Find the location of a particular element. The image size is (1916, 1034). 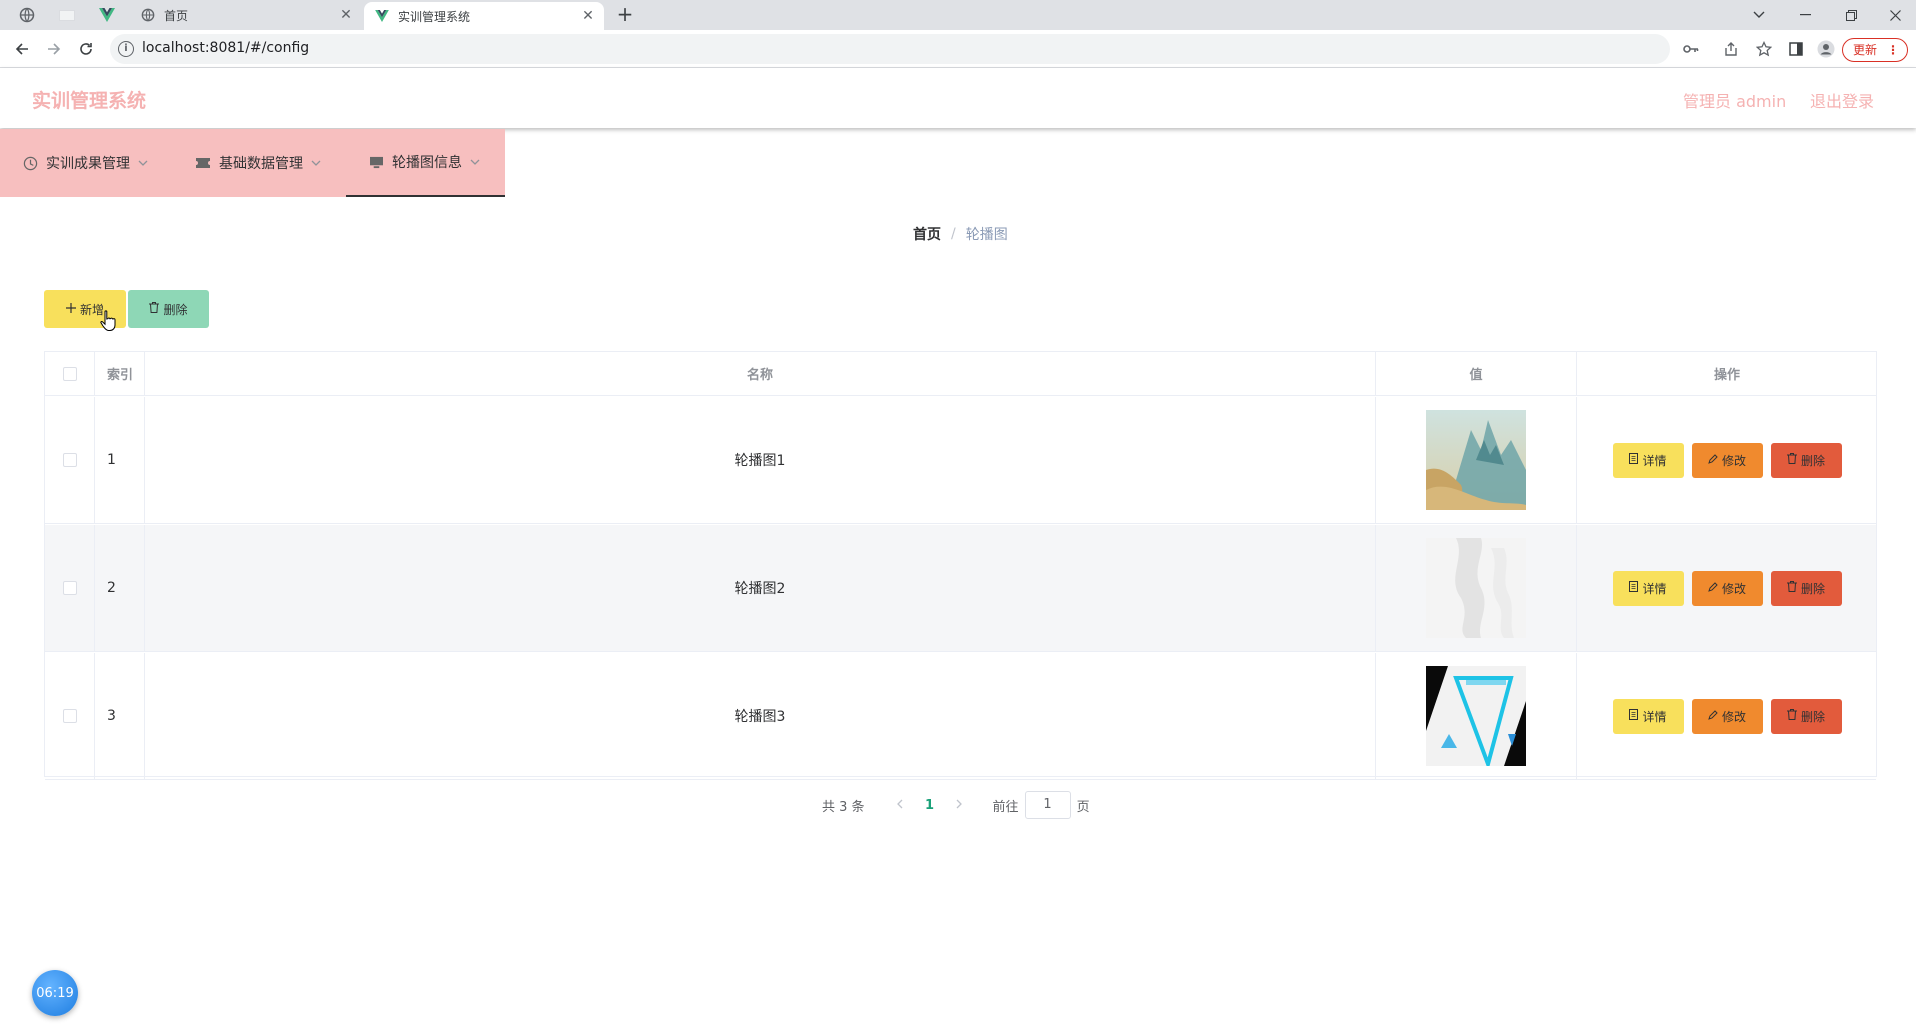

pinned-tab-globe is located at coordinates (27, 15).